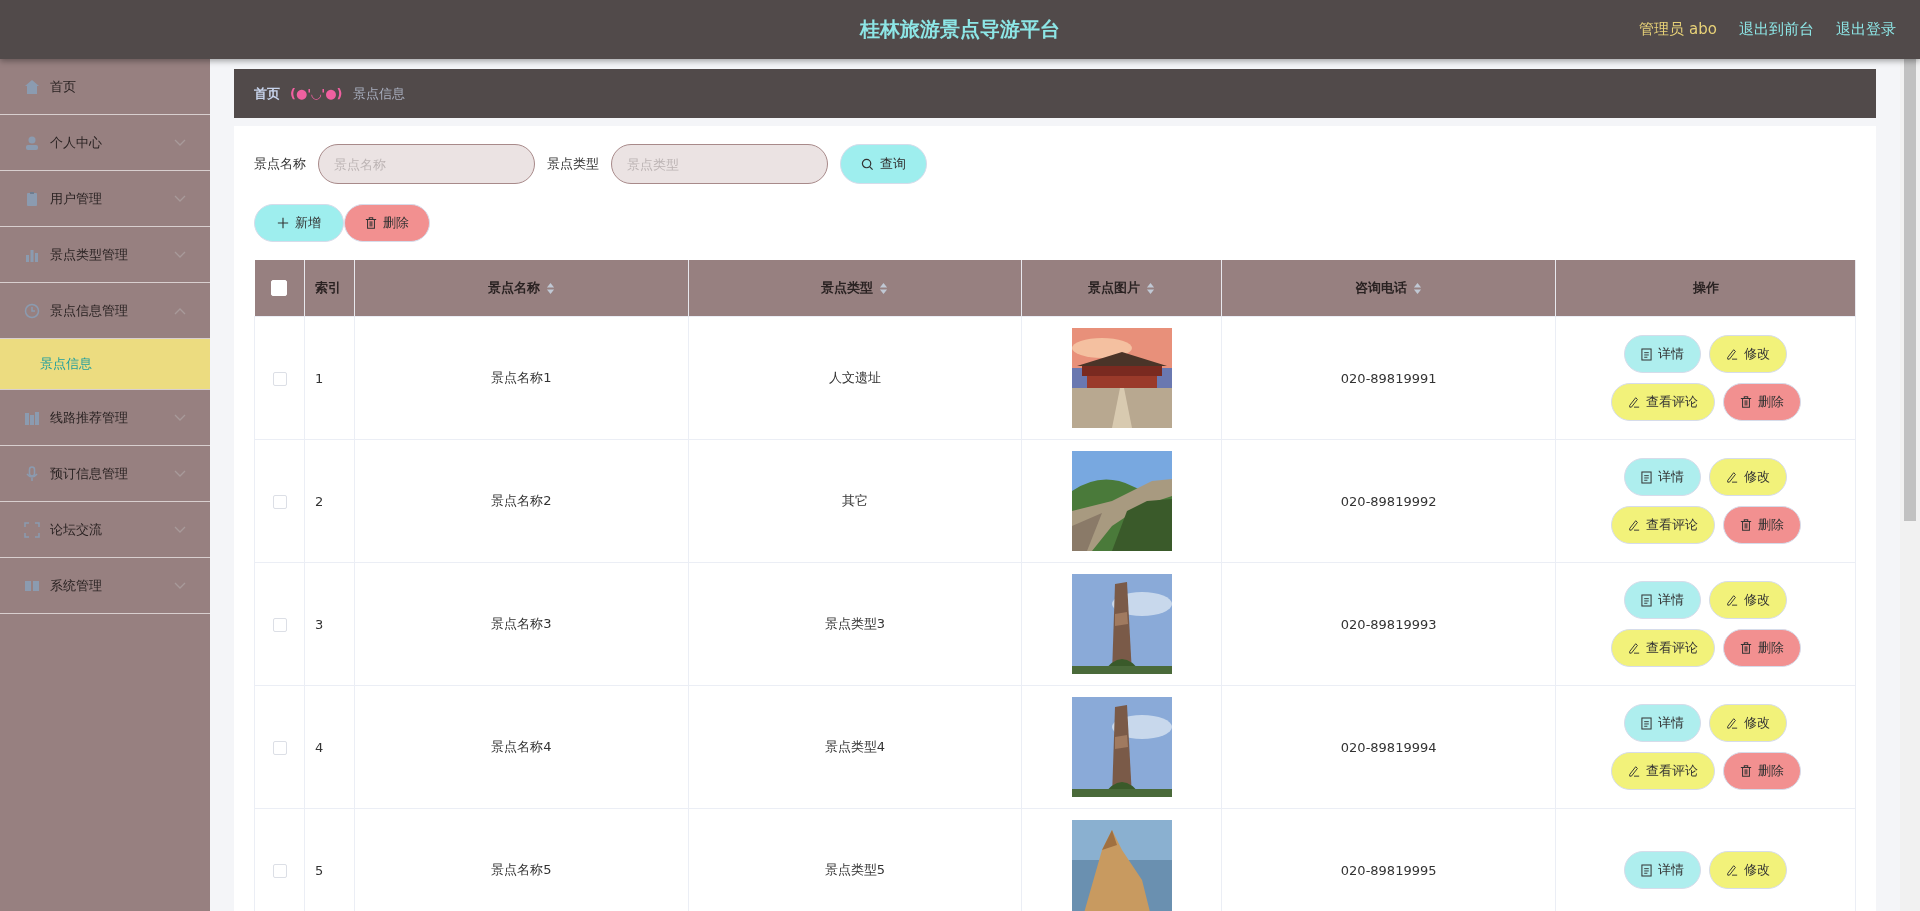  What do you see at coordinates (521, 500) in the screenshot?
I see `table-cell: 景点名称2` at bounding box center [521, 500].